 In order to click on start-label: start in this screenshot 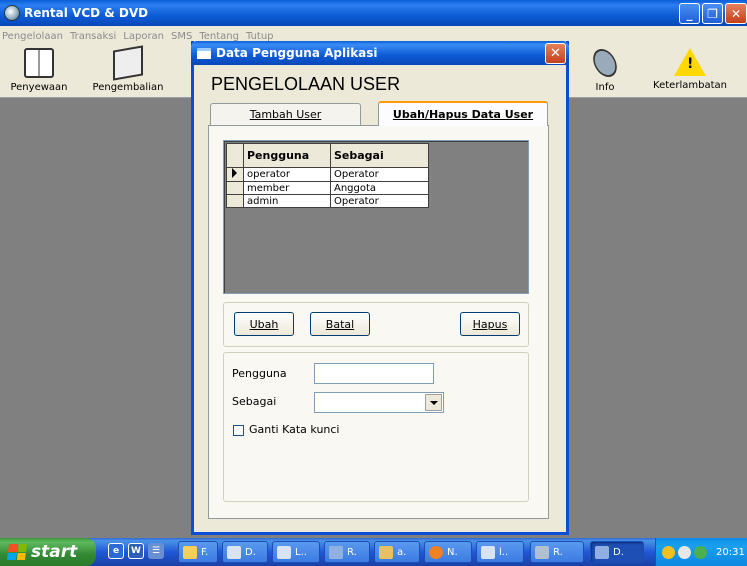, I will do `click(54, 552)`.